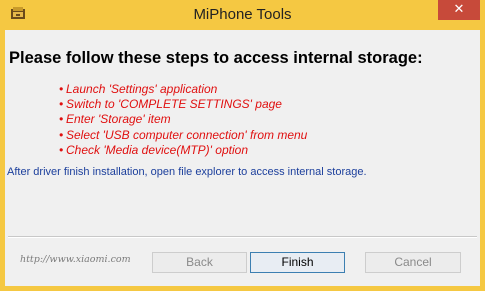  I want to click on step-item: • Check 'Media device(MTP)' option, so click(183, 150).